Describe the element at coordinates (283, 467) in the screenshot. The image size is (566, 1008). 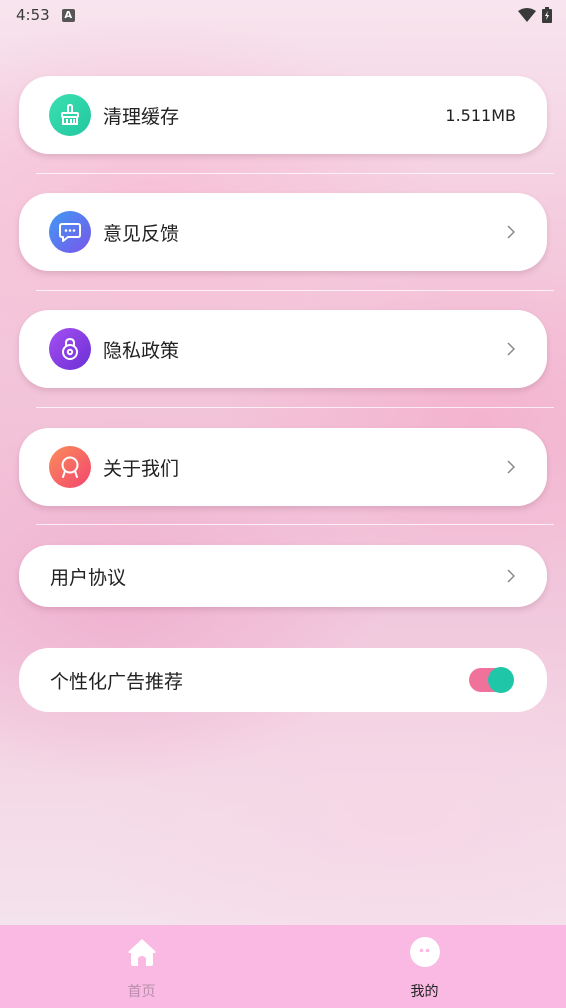
I see `about-us-row: 关于我们` at that location.